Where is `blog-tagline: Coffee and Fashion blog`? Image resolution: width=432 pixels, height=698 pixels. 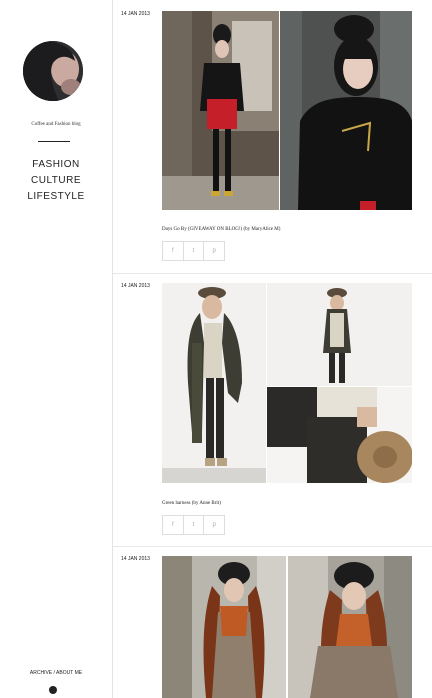
blog-tagline: Coffee and Fashion blog is located at coordinates (56, 124).